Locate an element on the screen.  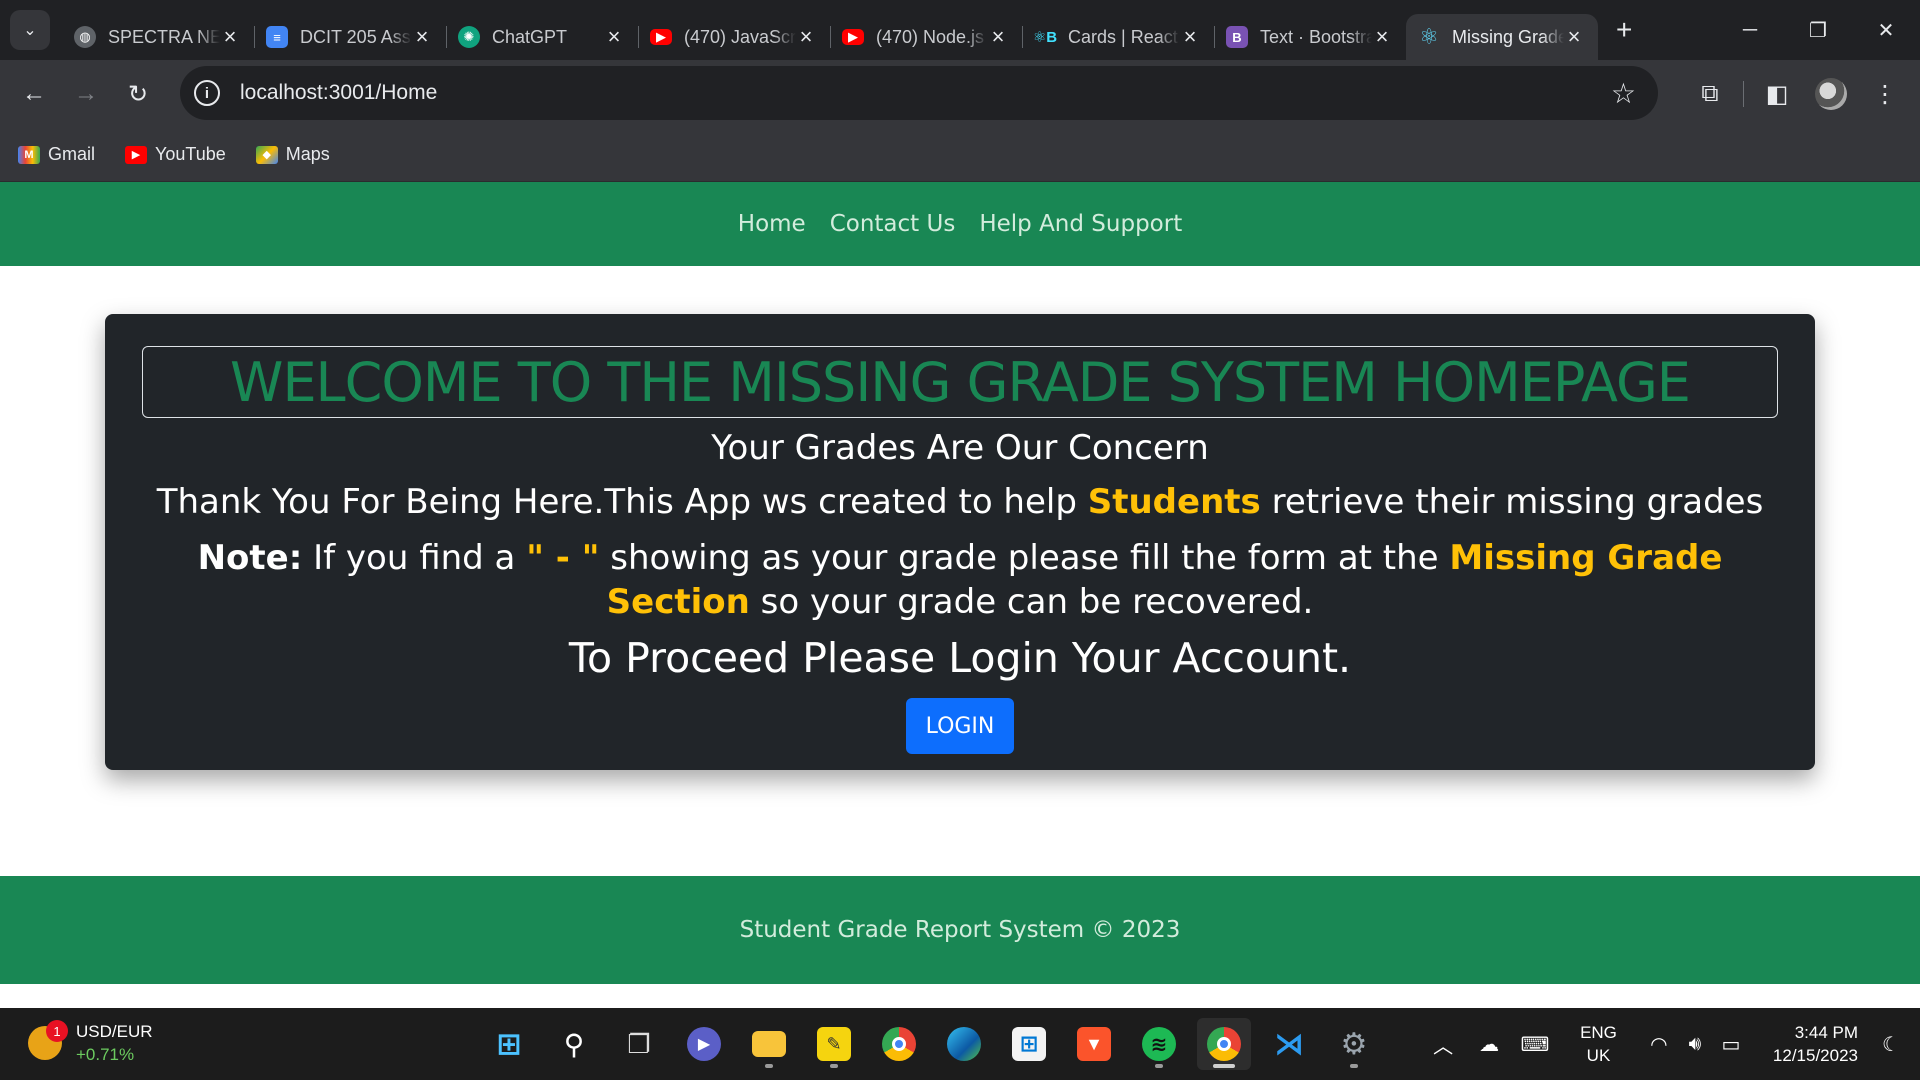
welcome-subtitle: Your Grades Are Our Concern is located at coordinates (960, 448).